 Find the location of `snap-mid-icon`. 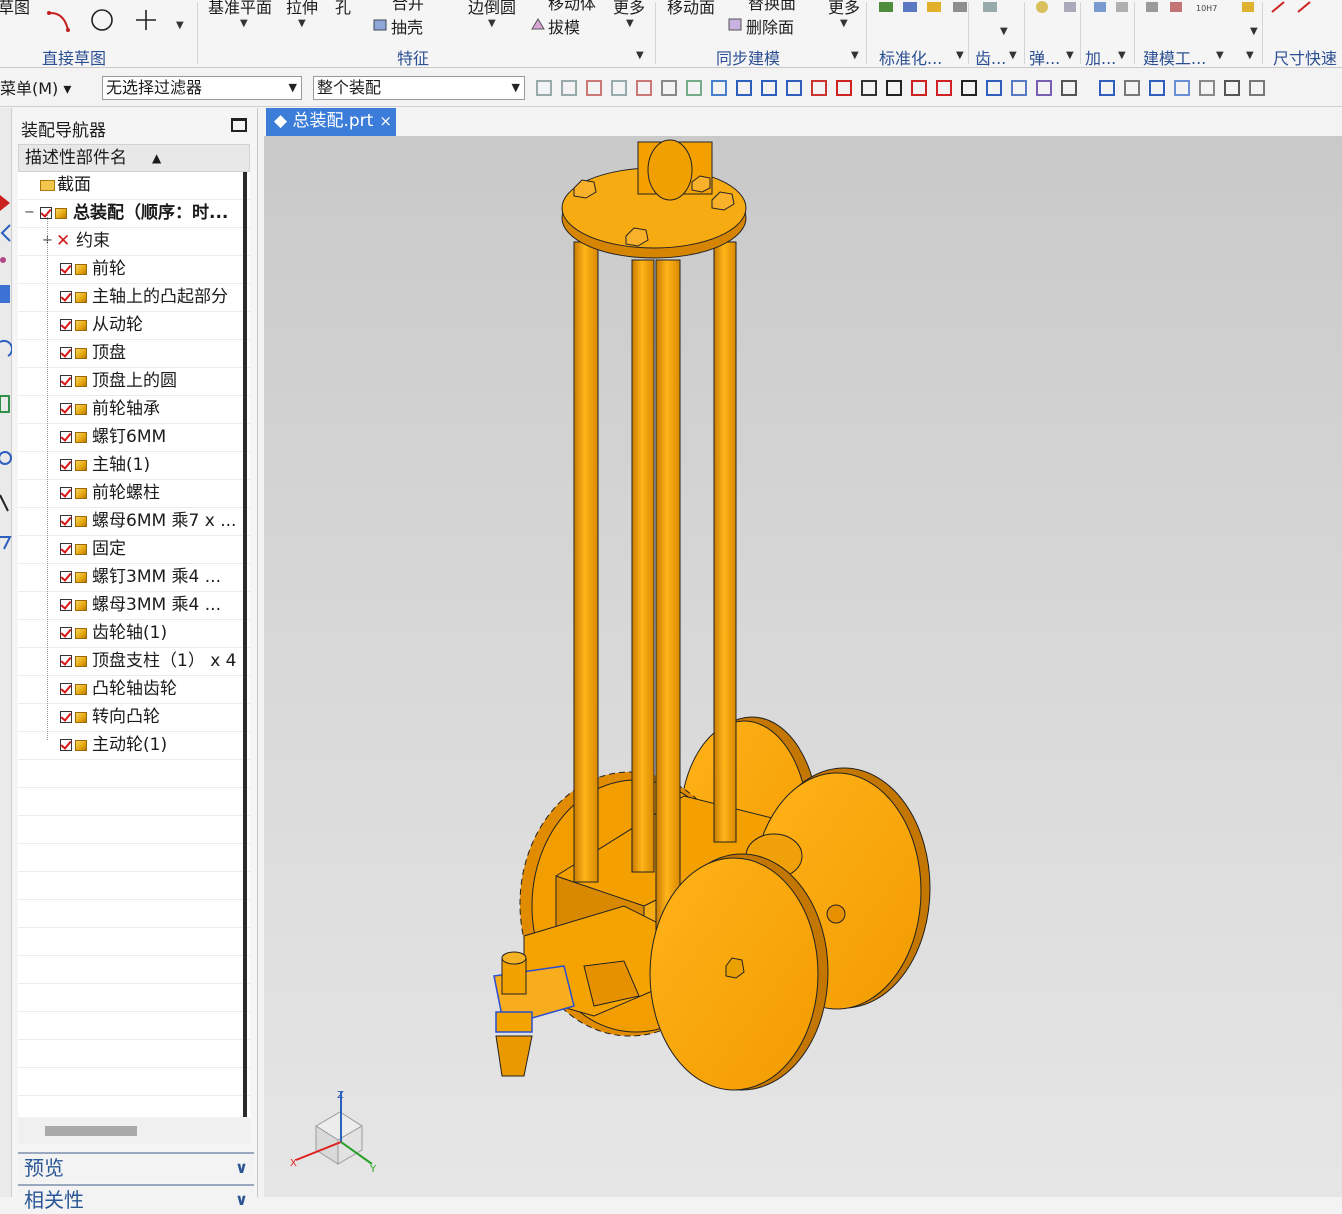

snap-mid-icon is located at coordinates (769, 88).